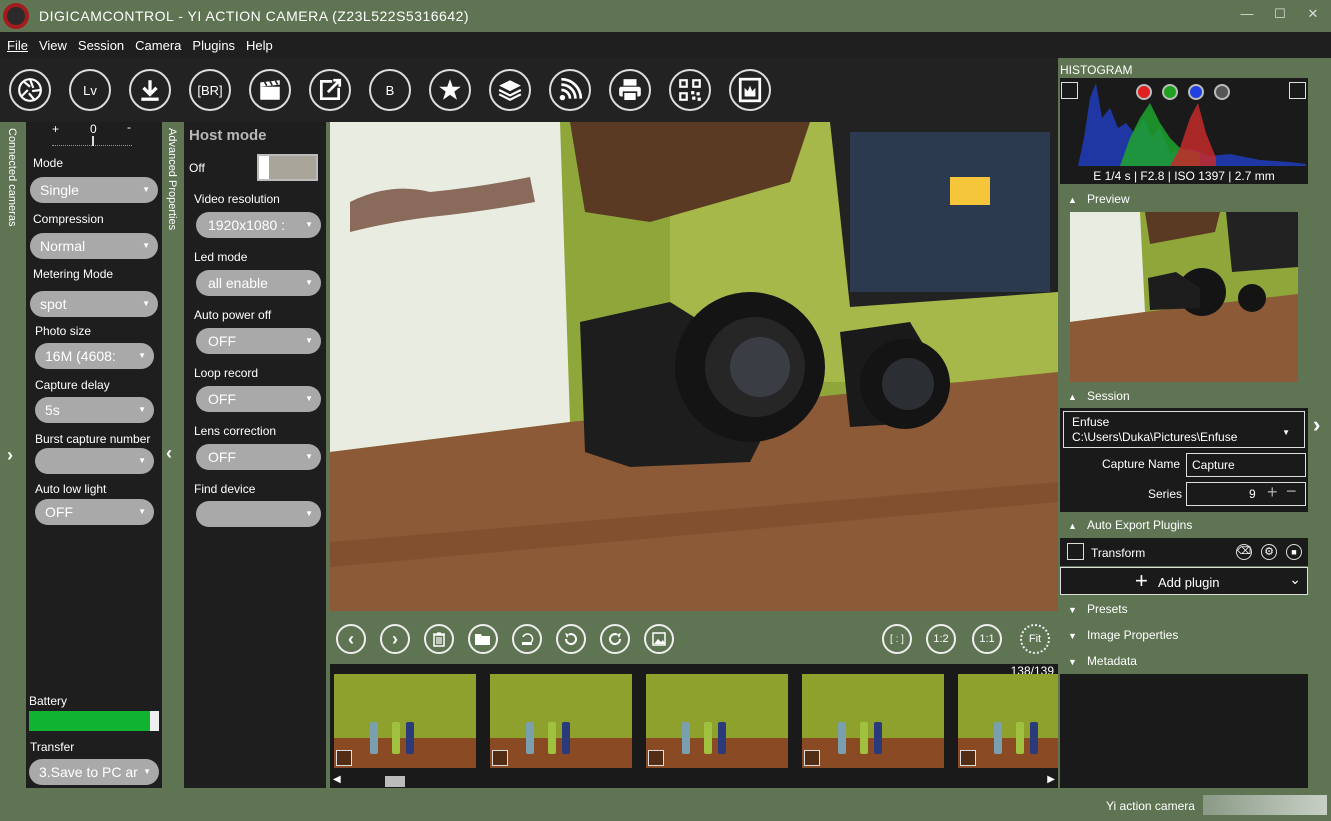  I want to click on maximize-button: ☐, so click(1280, 16).